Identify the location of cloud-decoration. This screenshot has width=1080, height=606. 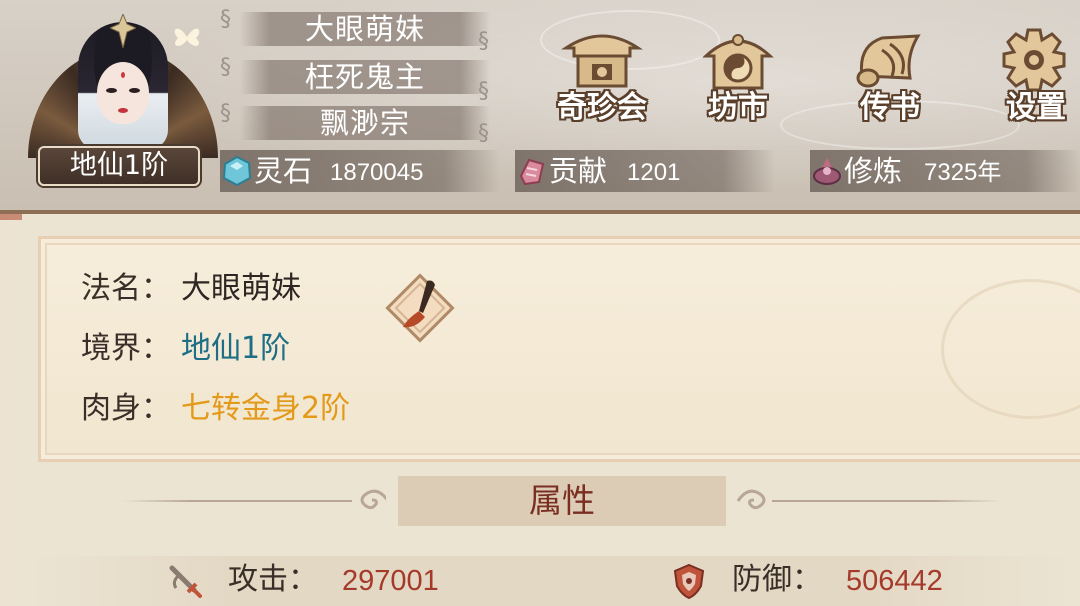
(1010, 349).